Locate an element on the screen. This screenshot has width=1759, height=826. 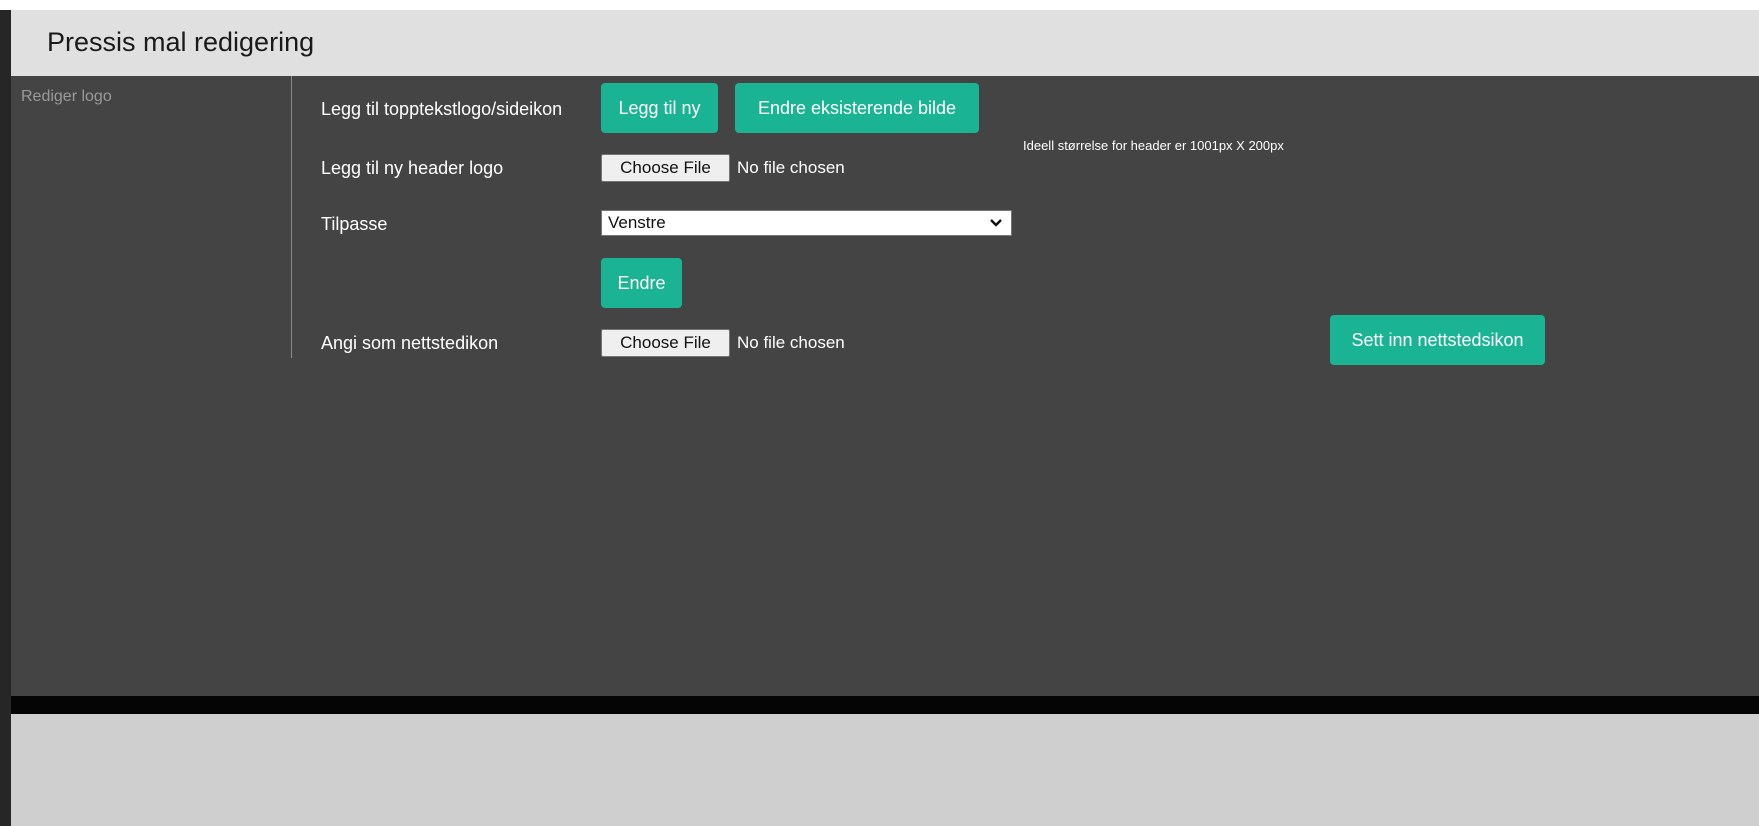
footer is located at coordinates (885, 770).